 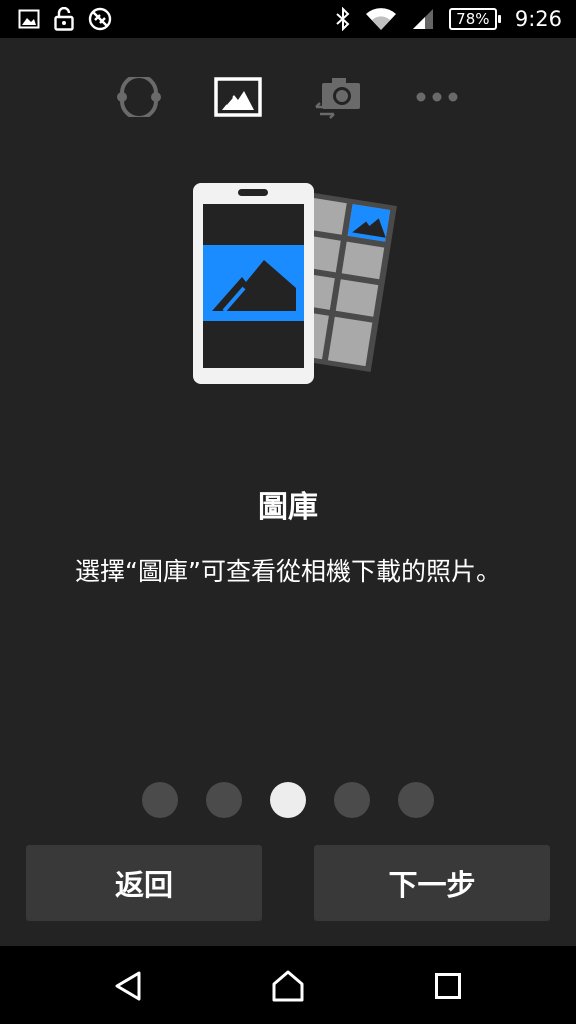 I want to click on page-title: 圖庫, so click(x=288, y=507).